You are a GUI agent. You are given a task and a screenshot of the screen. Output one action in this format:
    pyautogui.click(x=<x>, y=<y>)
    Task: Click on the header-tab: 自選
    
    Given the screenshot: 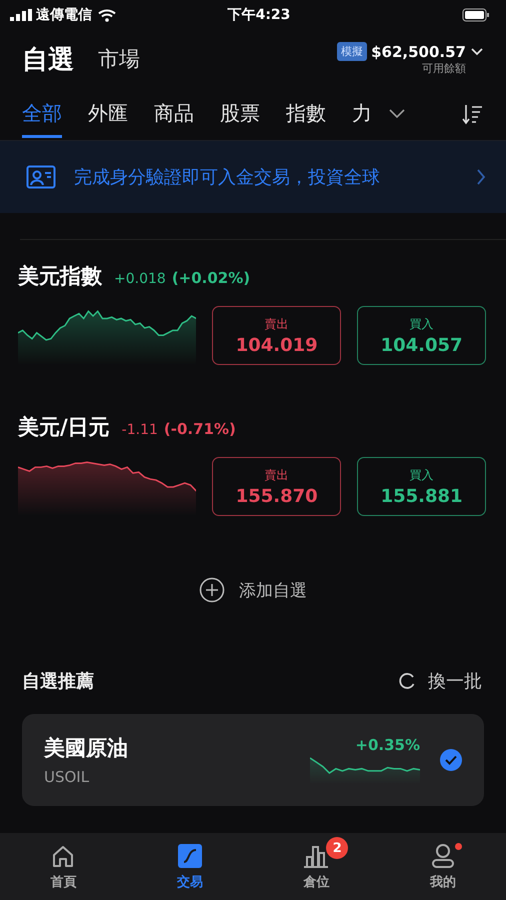 What is the action you would take?
    pyautogui.click(x=48, y=59)
    